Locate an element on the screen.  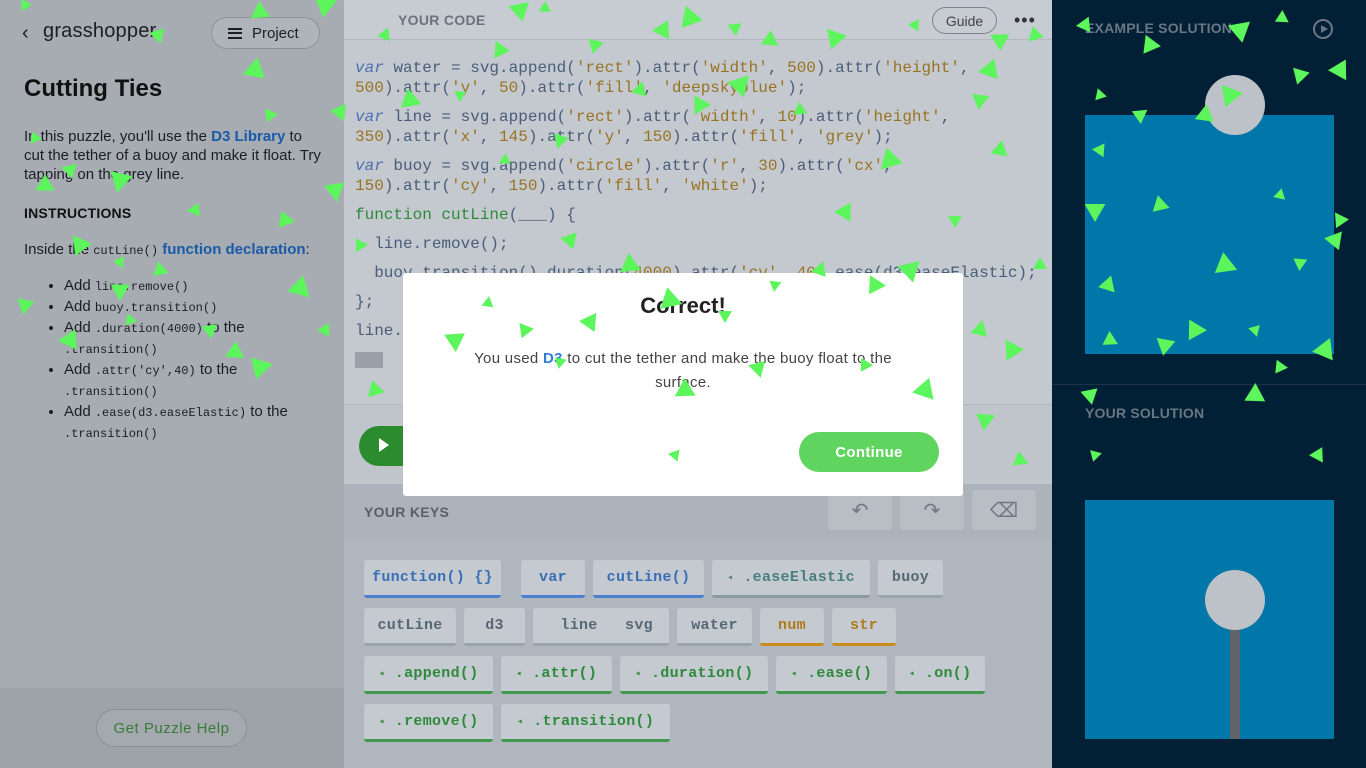
code-key: function() {} is located at coordinates (432, 579).